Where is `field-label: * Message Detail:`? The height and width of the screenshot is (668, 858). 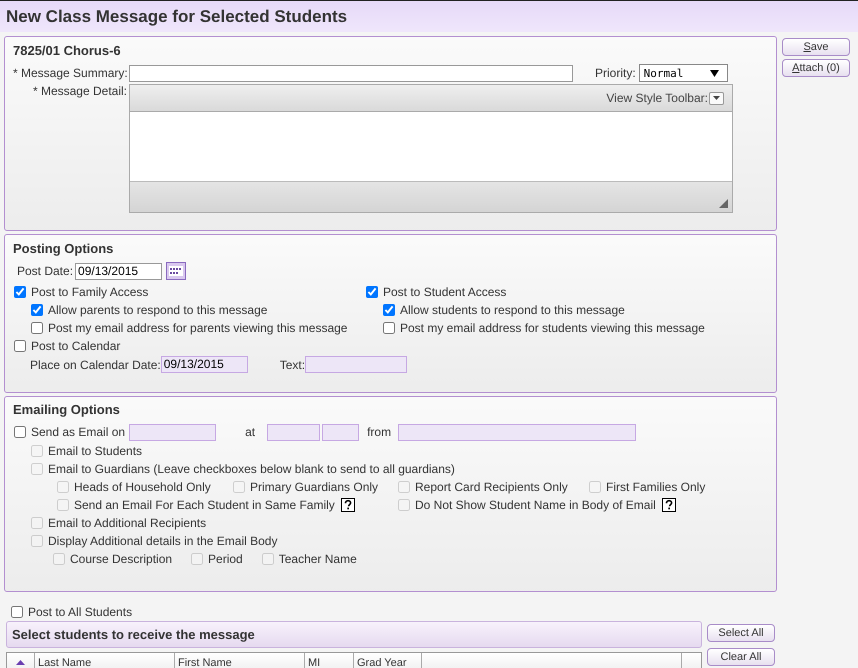 field-label: * Message Detail: is located at coordinates (79, 91).